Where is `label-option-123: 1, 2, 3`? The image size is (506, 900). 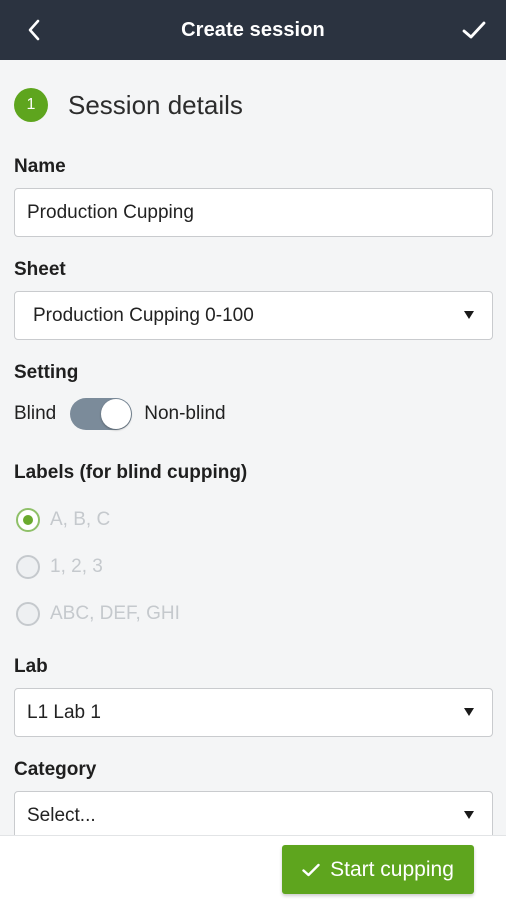
label-option-123: 1, 2, 3 is located at coordinates (59, 567).